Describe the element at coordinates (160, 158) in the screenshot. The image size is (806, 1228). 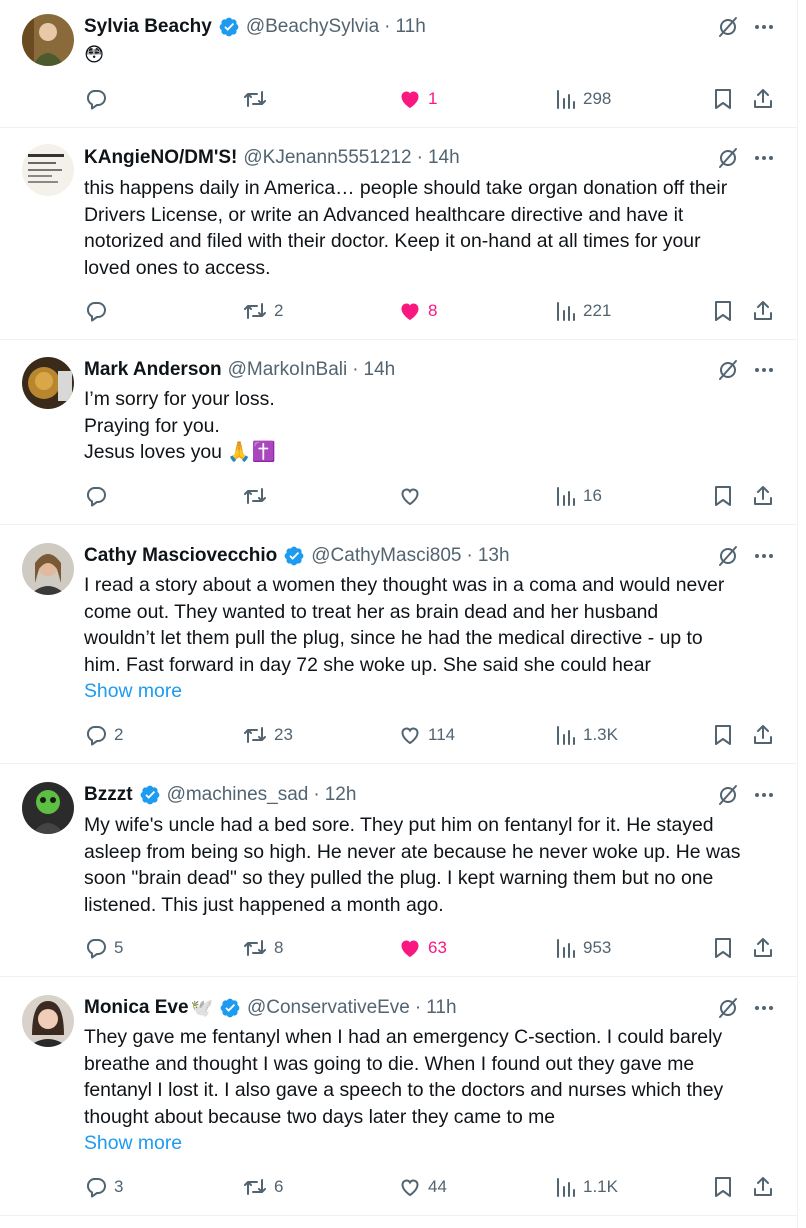
I see `author-name: KAngieNO/DM'S!` at that location.